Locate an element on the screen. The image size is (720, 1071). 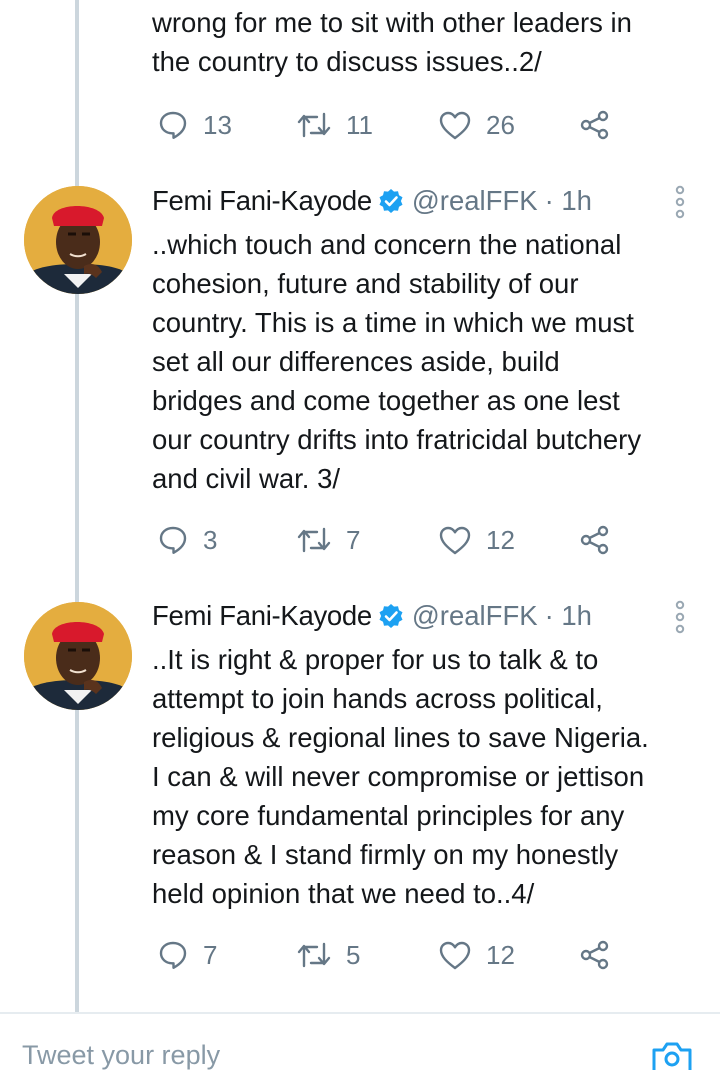
retweet-count: 7 is located at coordinates (353, 539).